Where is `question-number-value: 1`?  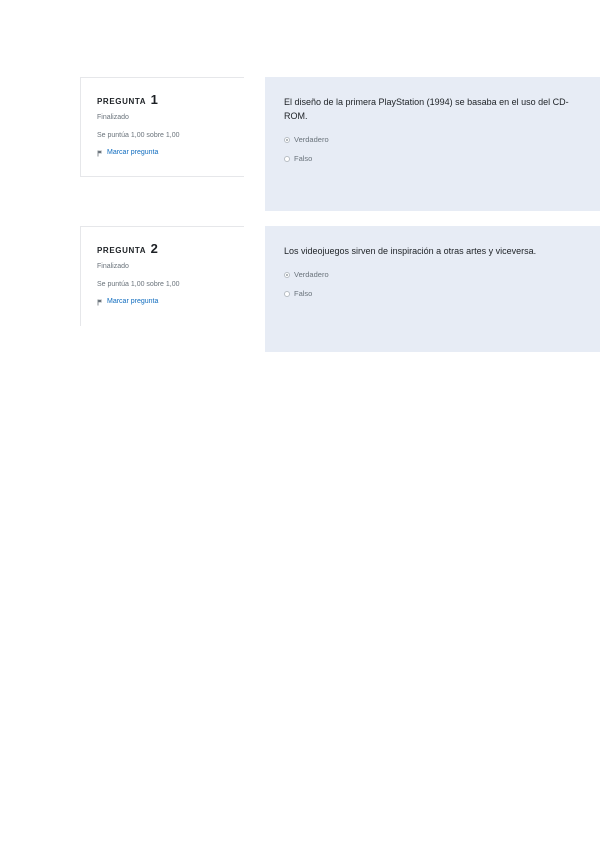
question-number-value: 1 is located at coordinates (154, 99).